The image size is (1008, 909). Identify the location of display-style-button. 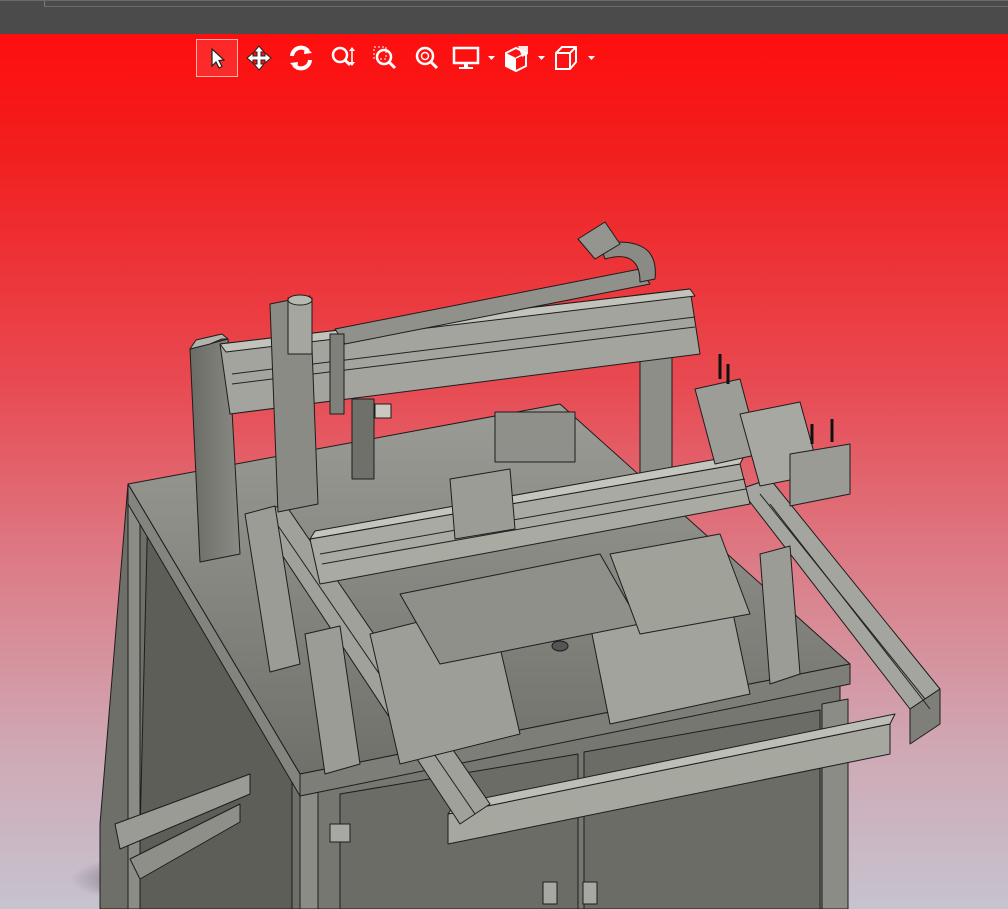
(466, 58).